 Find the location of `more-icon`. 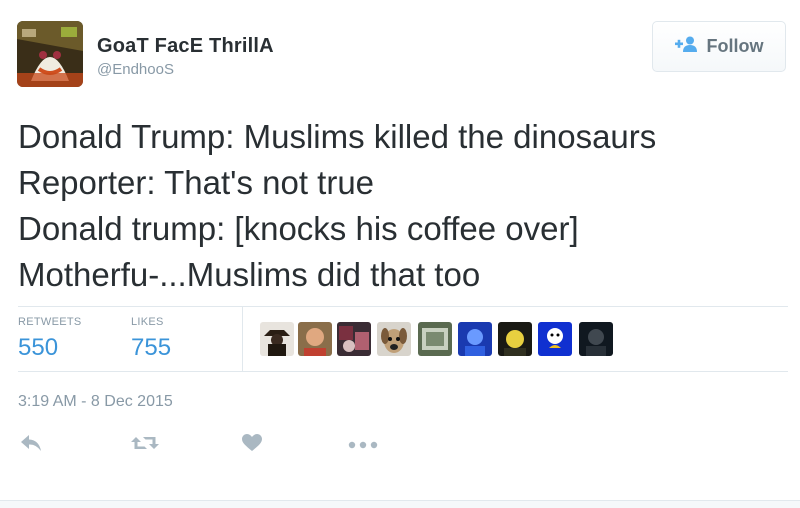

more-icon is located at coordinates (363, 445).